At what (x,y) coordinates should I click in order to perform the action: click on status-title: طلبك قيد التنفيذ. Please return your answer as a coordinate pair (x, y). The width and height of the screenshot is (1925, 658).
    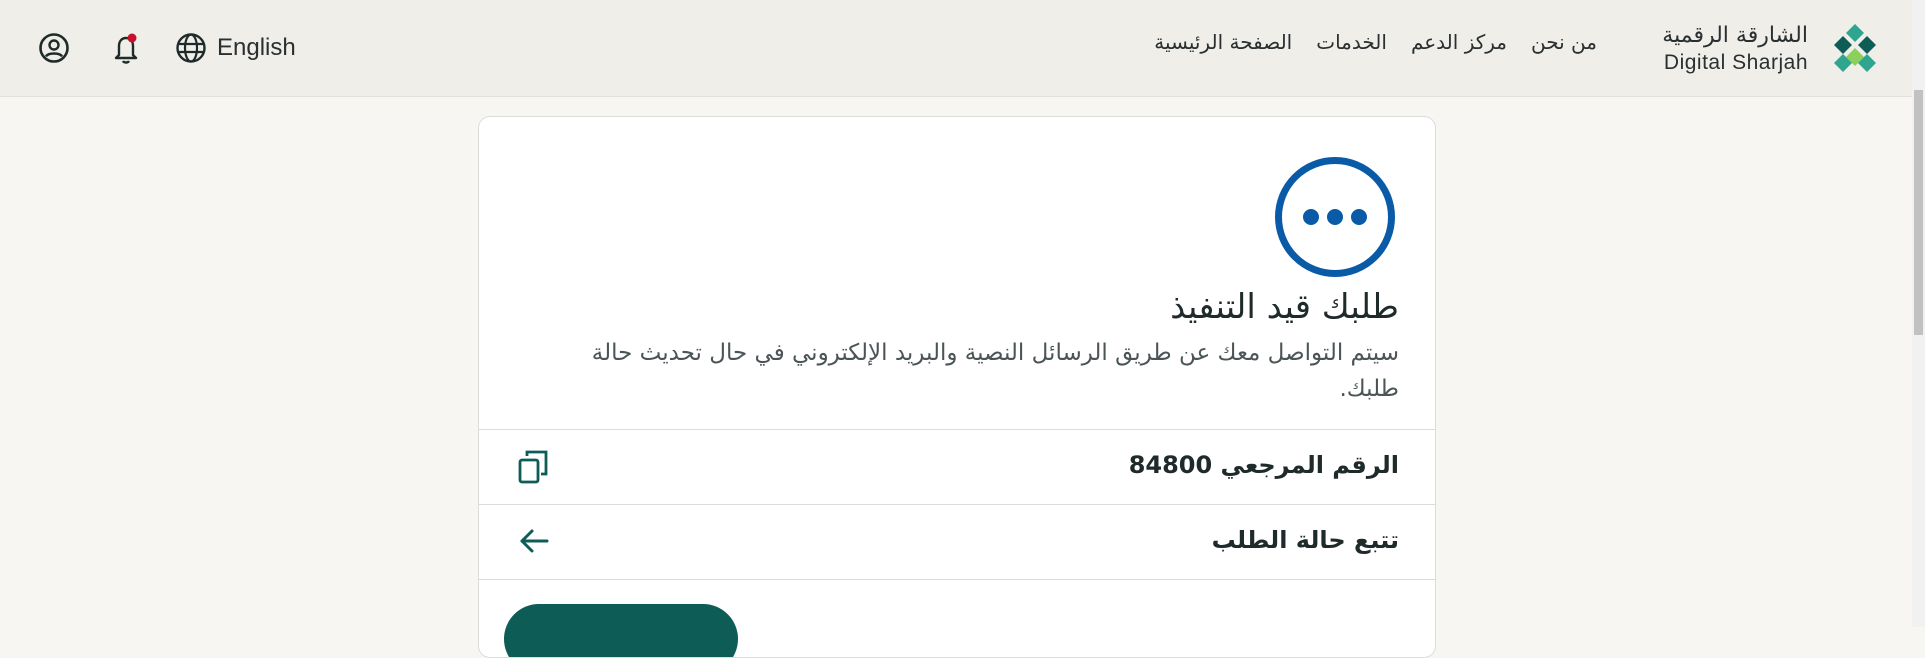
    Looking at the image, I should click on (1284, 307).